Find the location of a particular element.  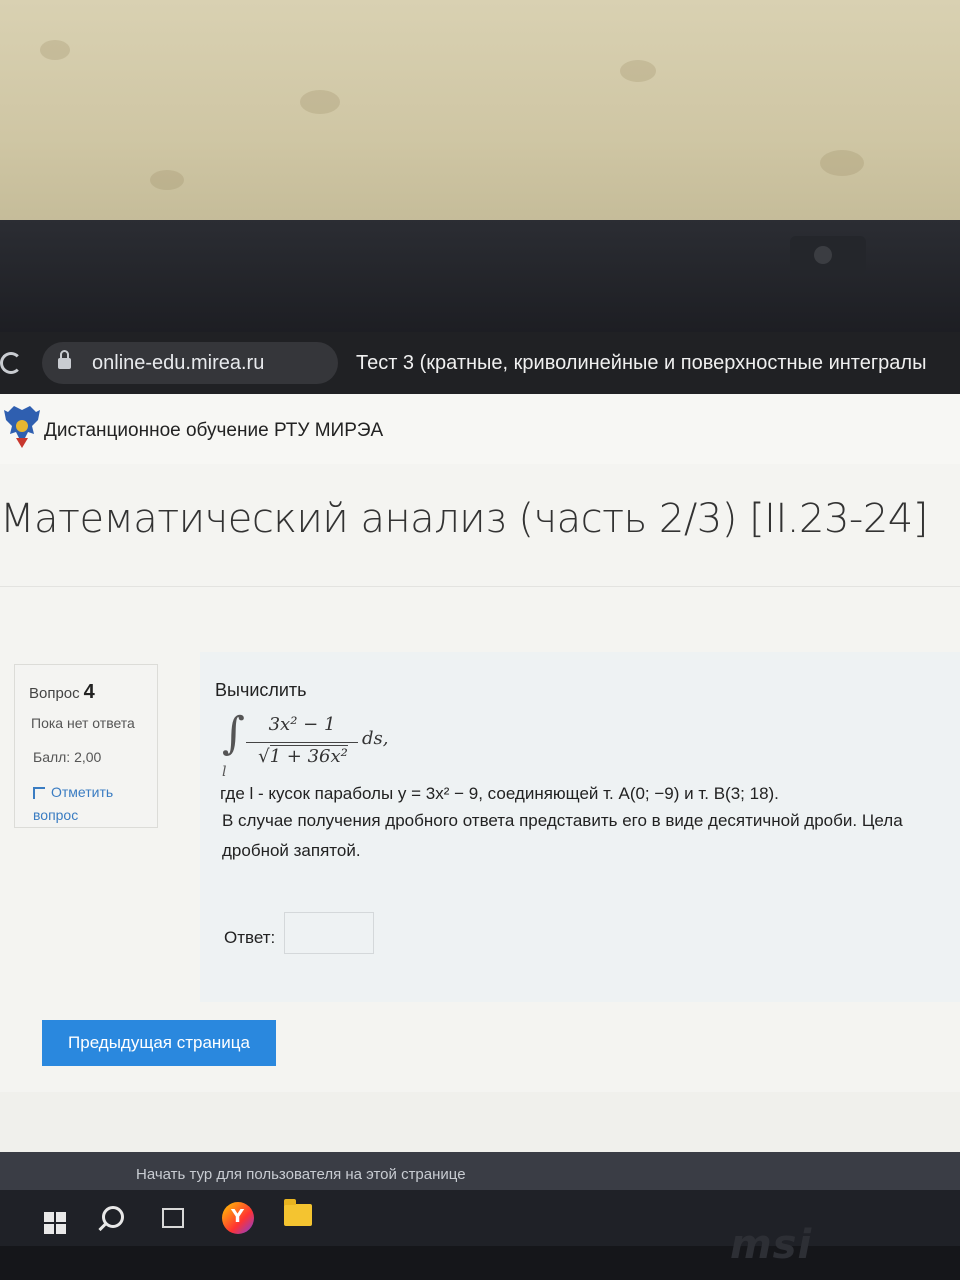

yandex-browser-icon is located at coordinates (238, 1218).